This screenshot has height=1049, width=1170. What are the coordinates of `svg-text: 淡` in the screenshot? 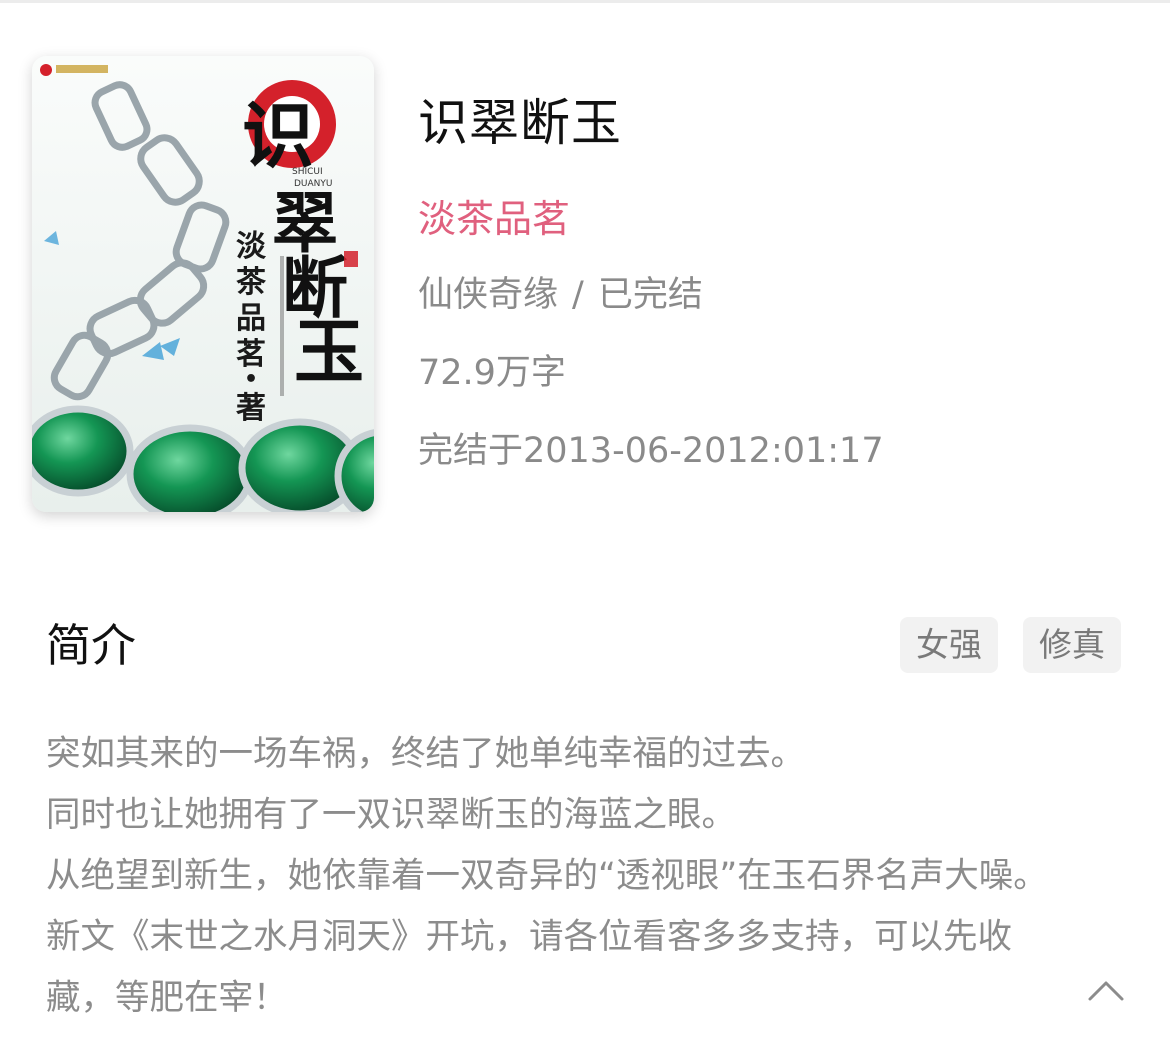 It's located at (251, 246).